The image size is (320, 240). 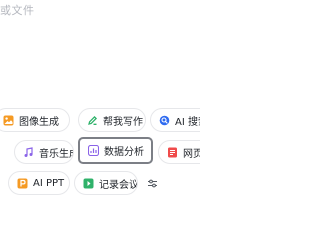 I want to click on chip-label: AI PPT, so click(x=49, y=183).